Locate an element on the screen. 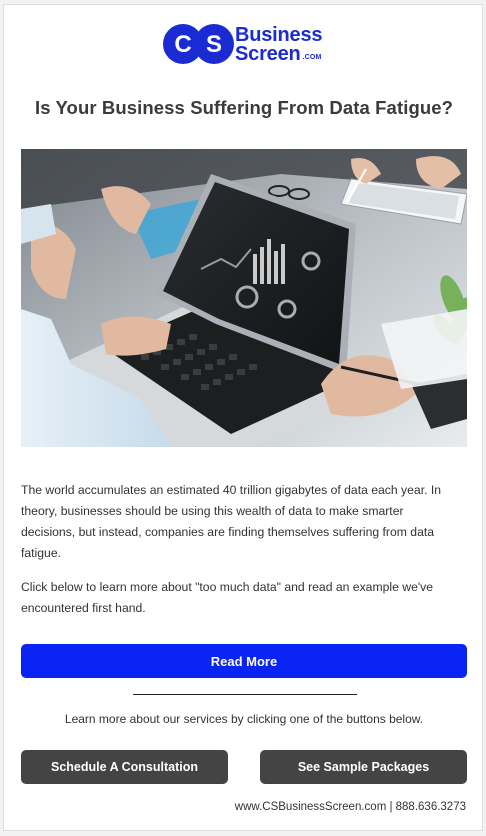  svg-text: S is located at coordinates (214, 44).